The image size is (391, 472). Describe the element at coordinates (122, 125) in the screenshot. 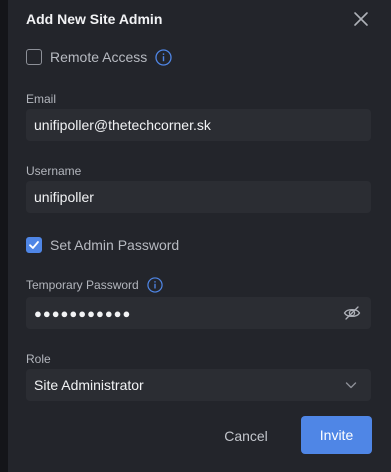

I see `email-value: unifipoller@thetechcorner.sk` at that location.